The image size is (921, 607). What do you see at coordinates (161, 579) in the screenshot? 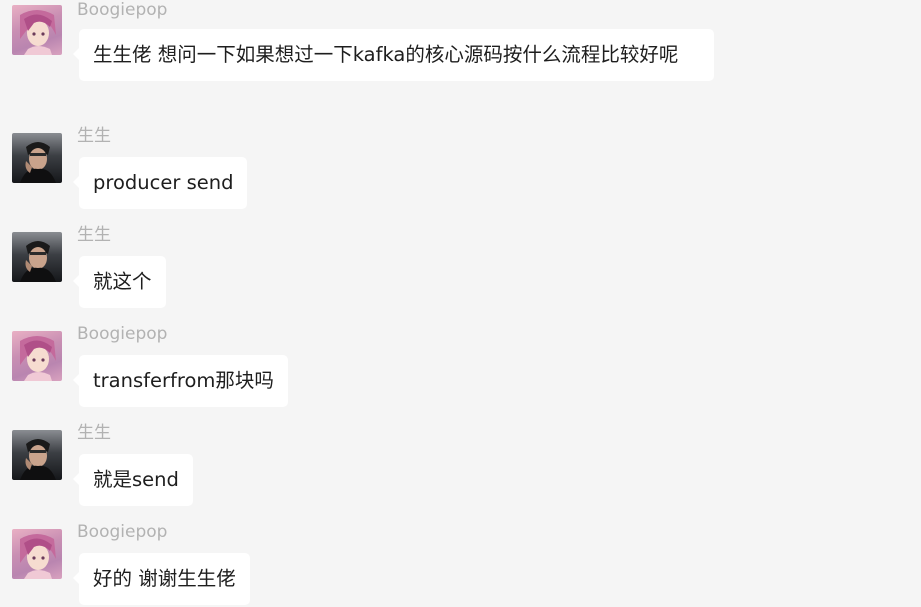
I see `message-bubble: 好的 谢谢生生佬` at bounding box center [161, 579].